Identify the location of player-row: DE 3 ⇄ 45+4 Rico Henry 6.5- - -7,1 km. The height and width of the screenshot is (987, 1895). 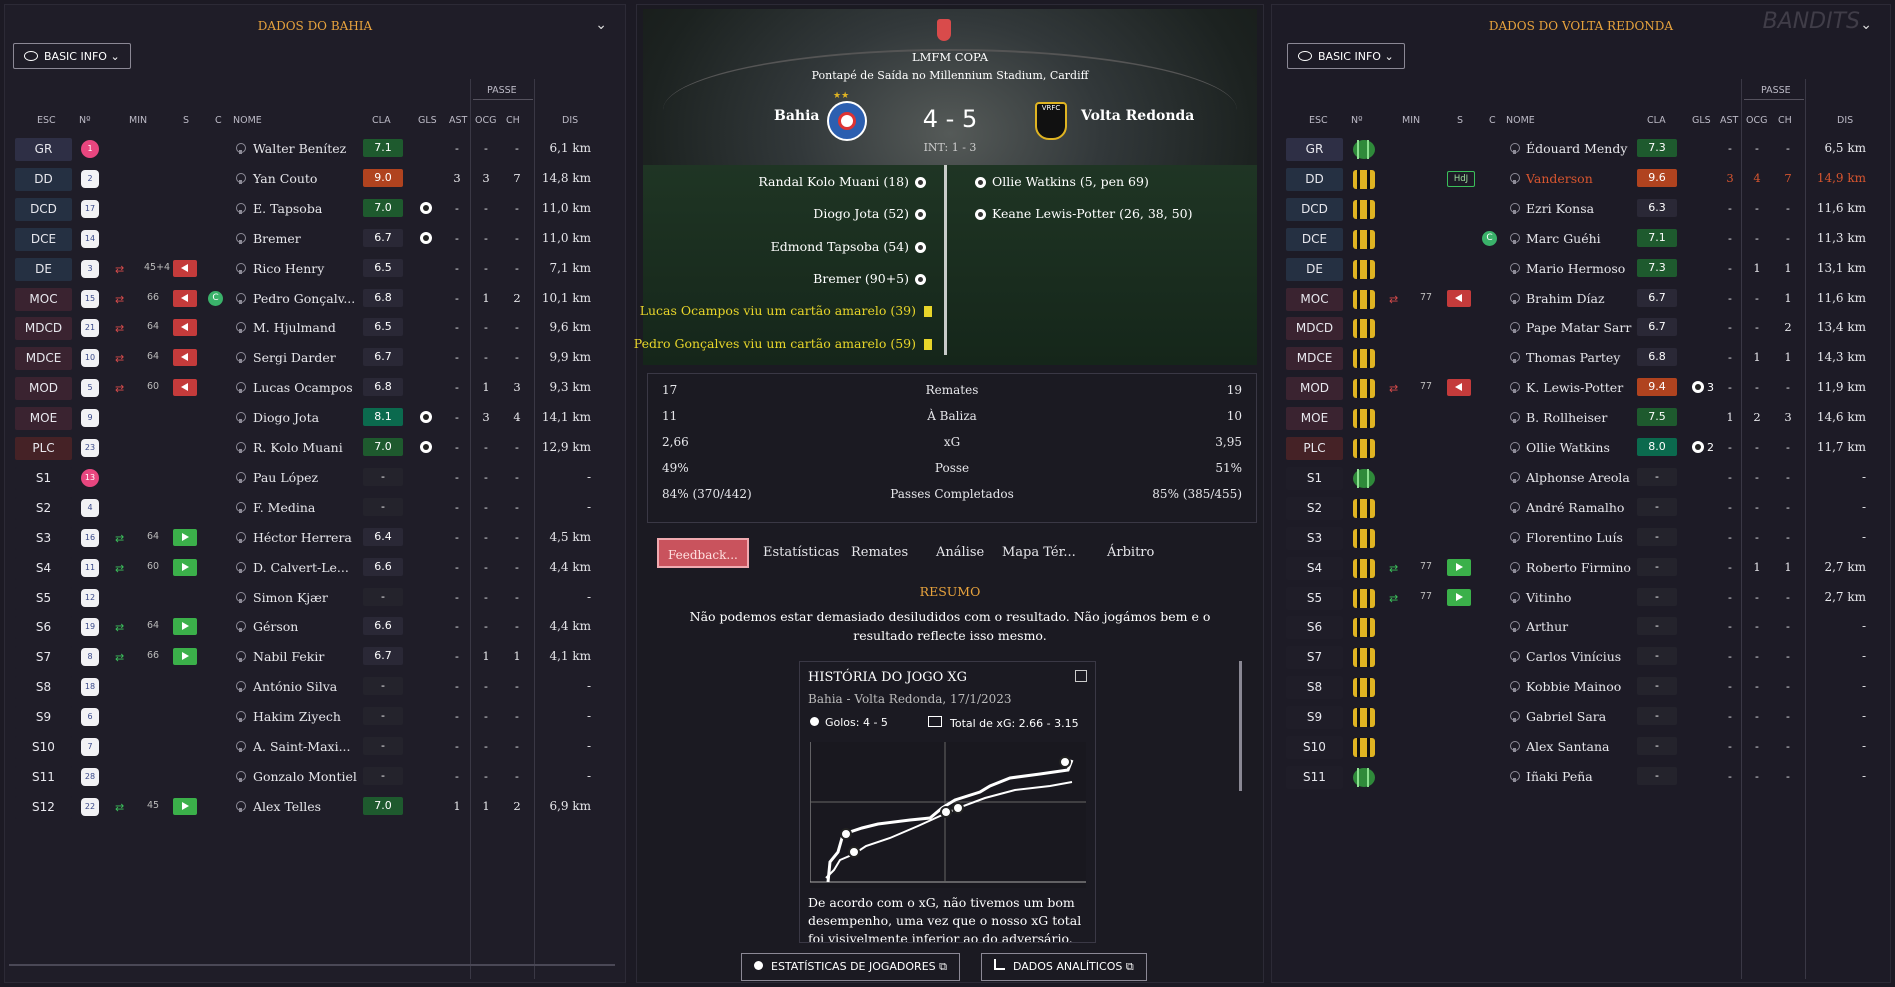
(315, 269).